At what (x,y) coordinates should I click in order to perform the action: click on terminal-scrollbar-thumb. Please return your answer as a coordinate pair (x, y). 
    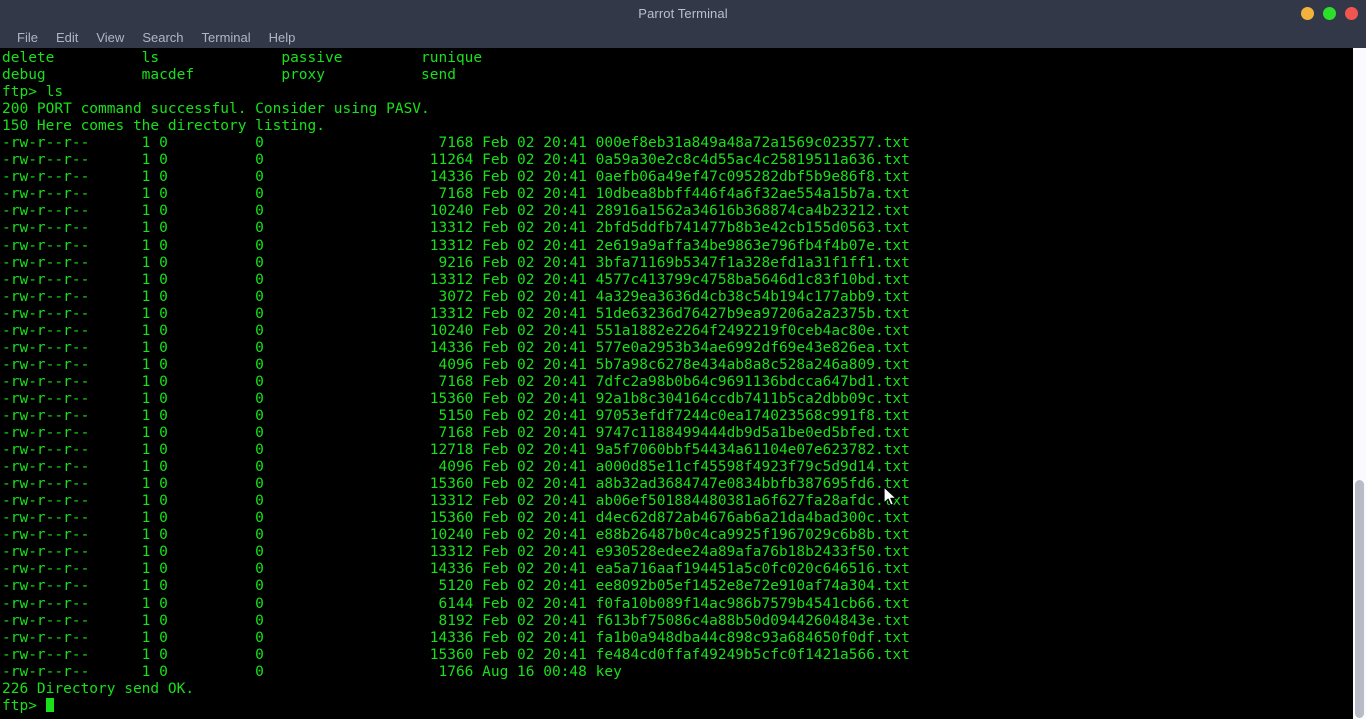
    Looking at the image, I should click on (1359, 599).